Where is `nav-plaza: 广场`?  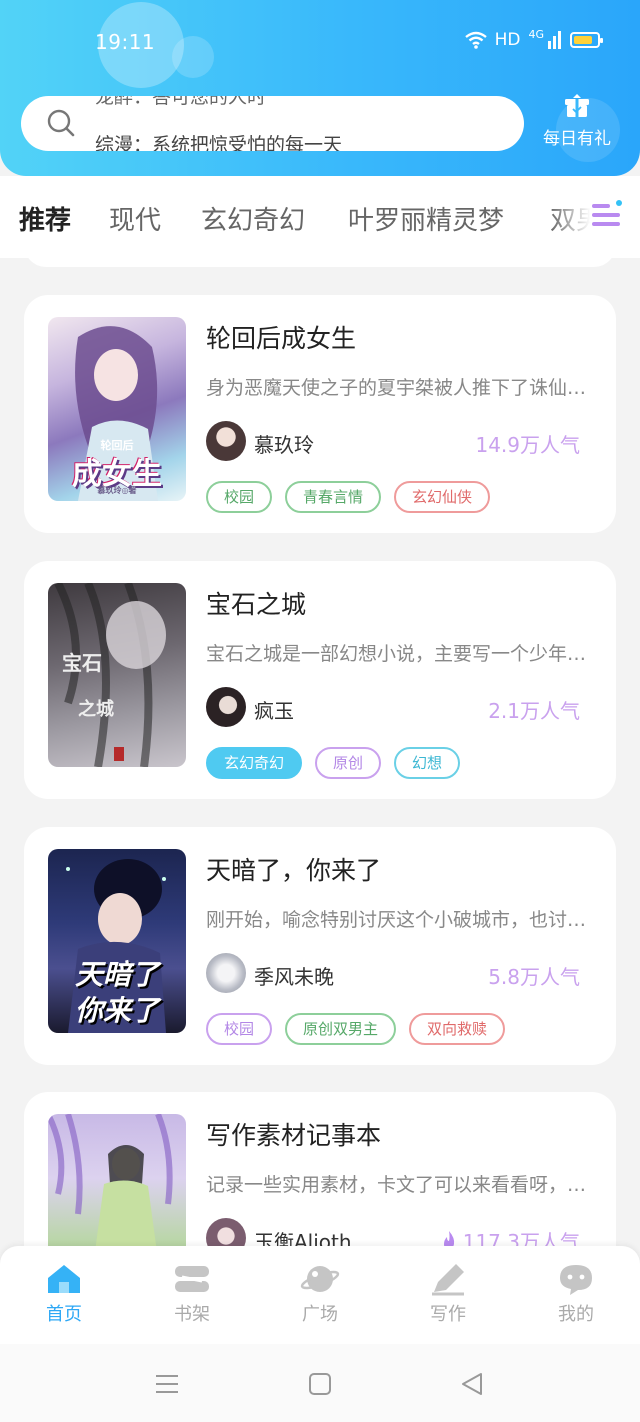
nav-plaza: 广场 is located at coordinates (320, 1294).